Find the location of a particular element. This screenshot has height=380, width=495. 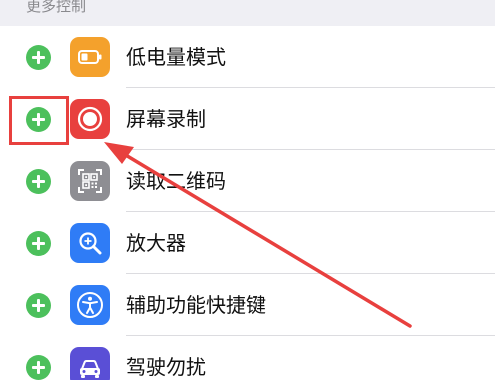

item-label: 读取二维码 is located at coordinates (176, 181).